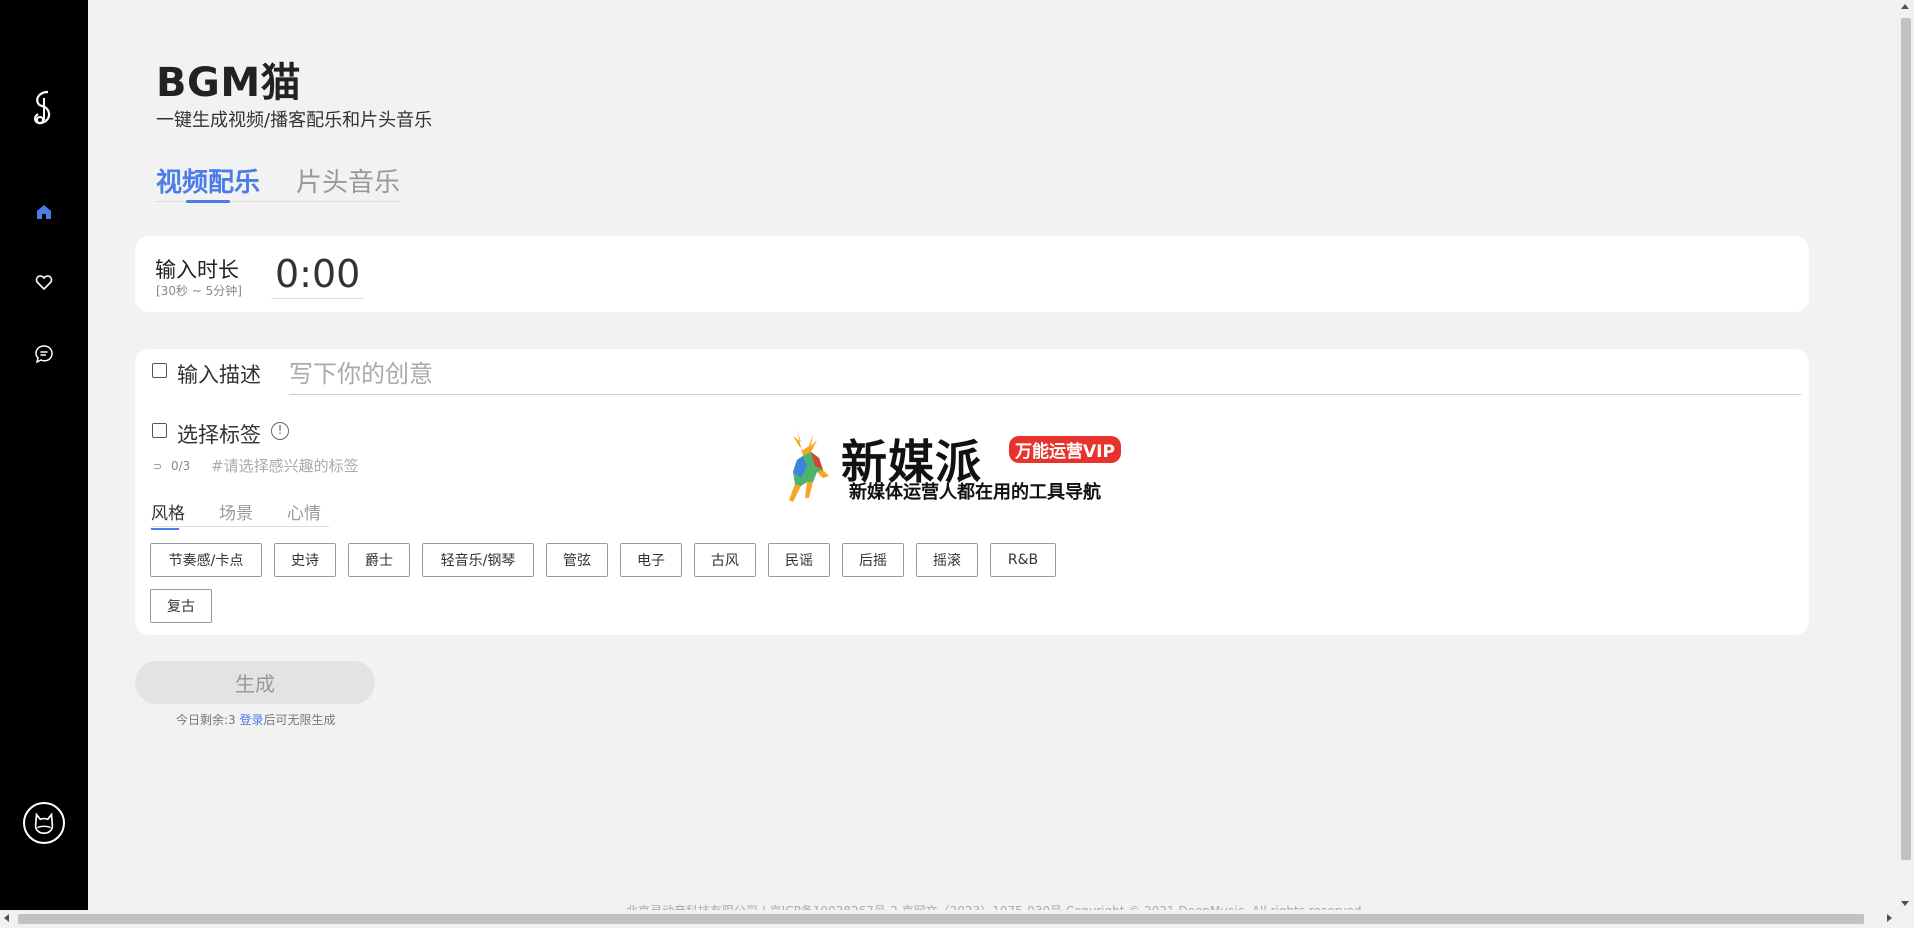 The width and height of the screenshot is (1914, 928). Describe the element at coordinates (208, 720) in the screenshot. I see `quota-prefix: 今日剩余:3` at that location.